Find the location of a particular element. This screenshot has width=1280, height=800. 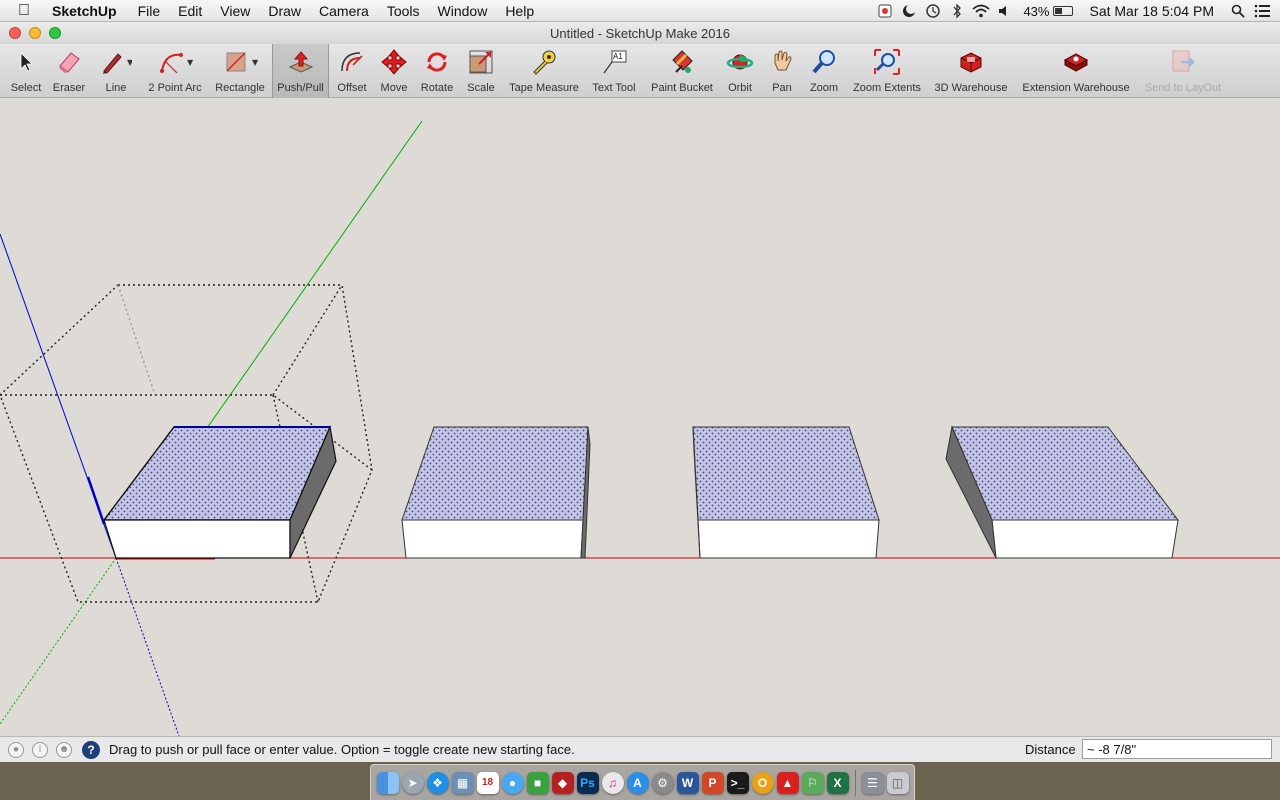

tool-label: Scale is located at coordinates (481, 88).